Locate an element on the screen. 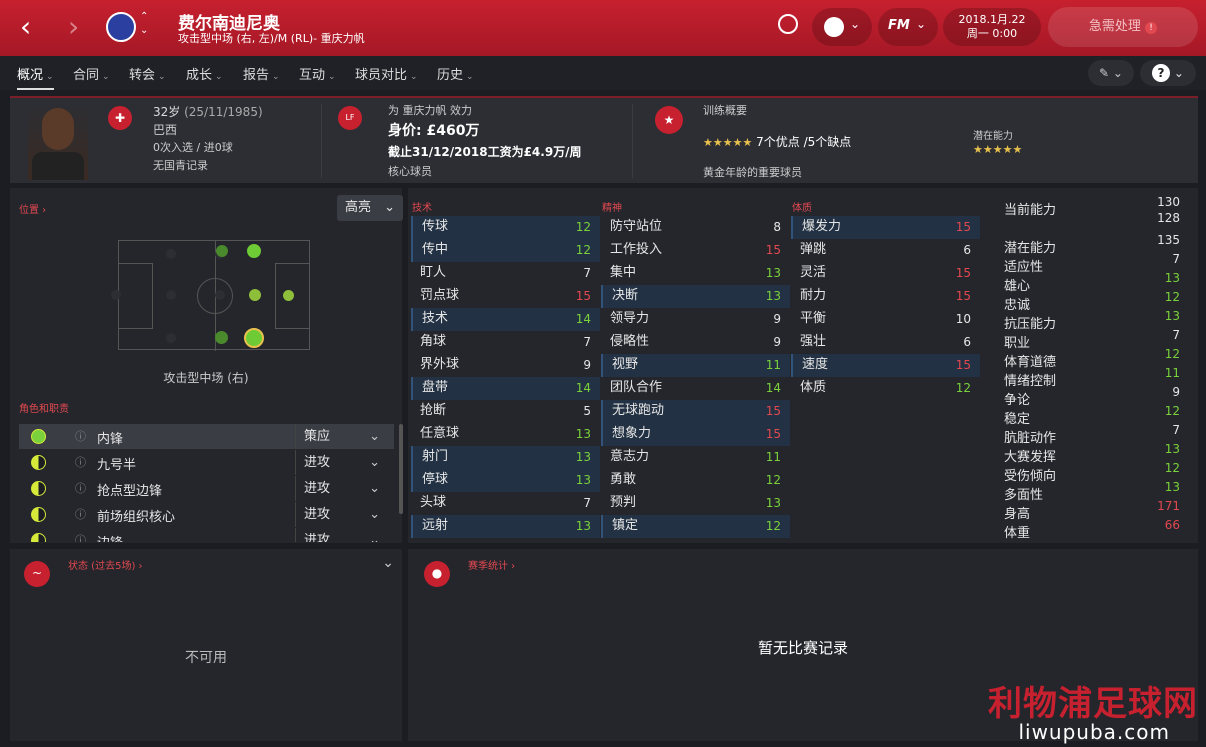 Image resolution: width=1206 pixels, height=747 pixels. attribute-row: 想象力 15 is located at coordinates (695, 434).